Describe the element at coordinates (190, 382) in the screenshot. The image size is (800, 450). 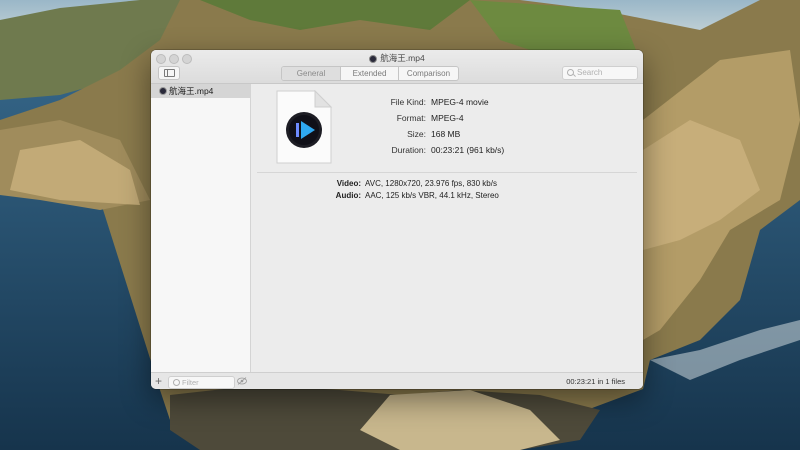
I see `filter-placeholder: Filter` at that location.